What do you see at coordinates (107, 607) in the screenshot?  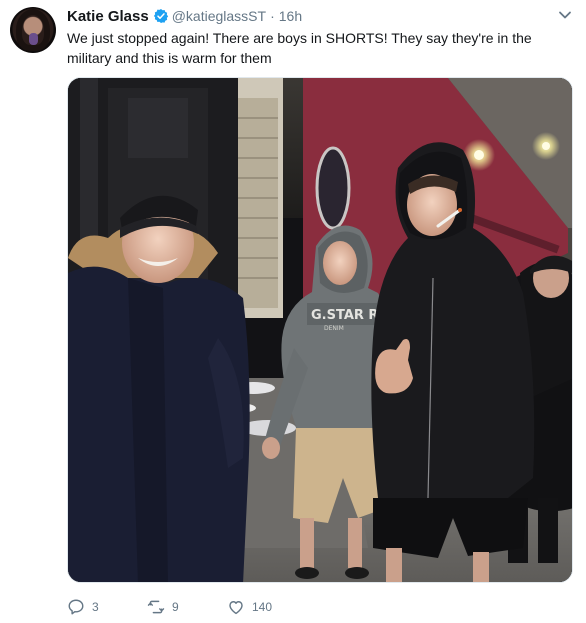 I see `reply-action: 3` at bounding box center [107, 607].